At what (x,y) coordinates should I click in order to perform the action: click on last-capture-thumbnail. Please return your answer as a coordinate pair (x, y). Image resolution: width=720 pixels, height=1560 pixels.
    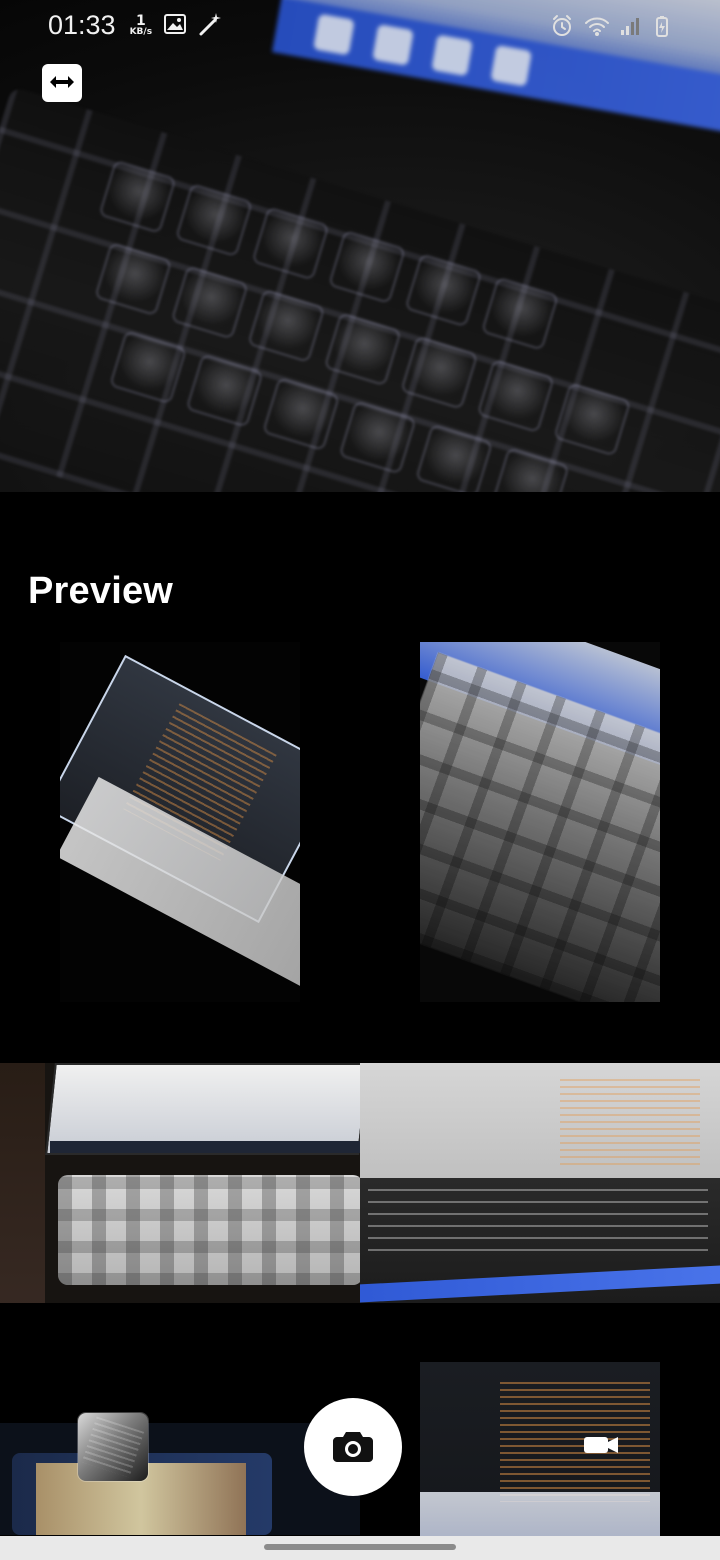
    Looking at the image, I should click on (113, 1447).